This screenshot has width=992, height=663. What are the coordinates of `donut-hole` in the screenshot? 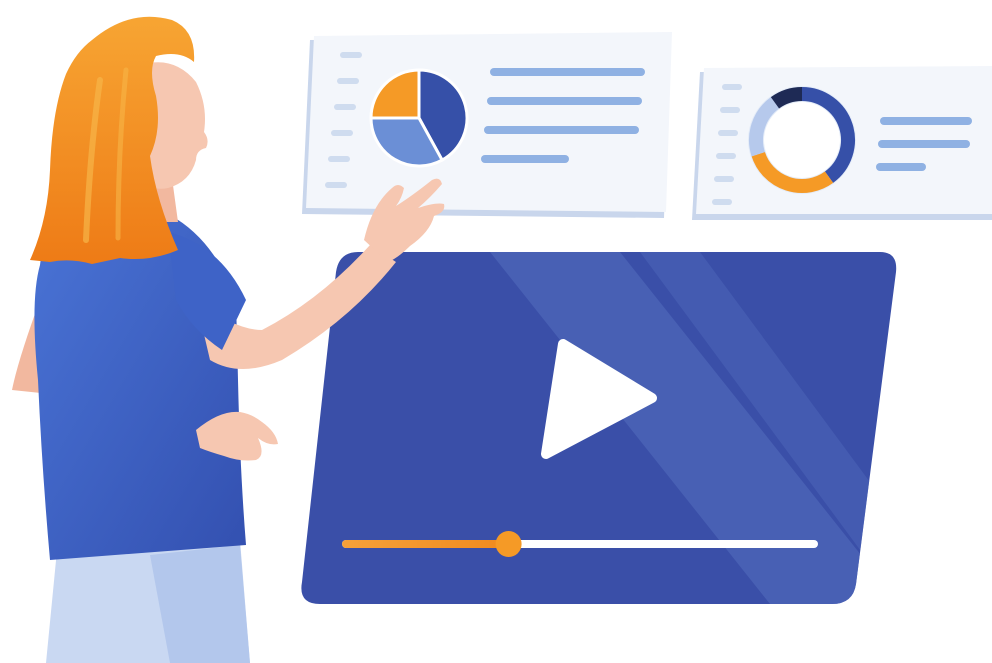 It's located at (802, 140).